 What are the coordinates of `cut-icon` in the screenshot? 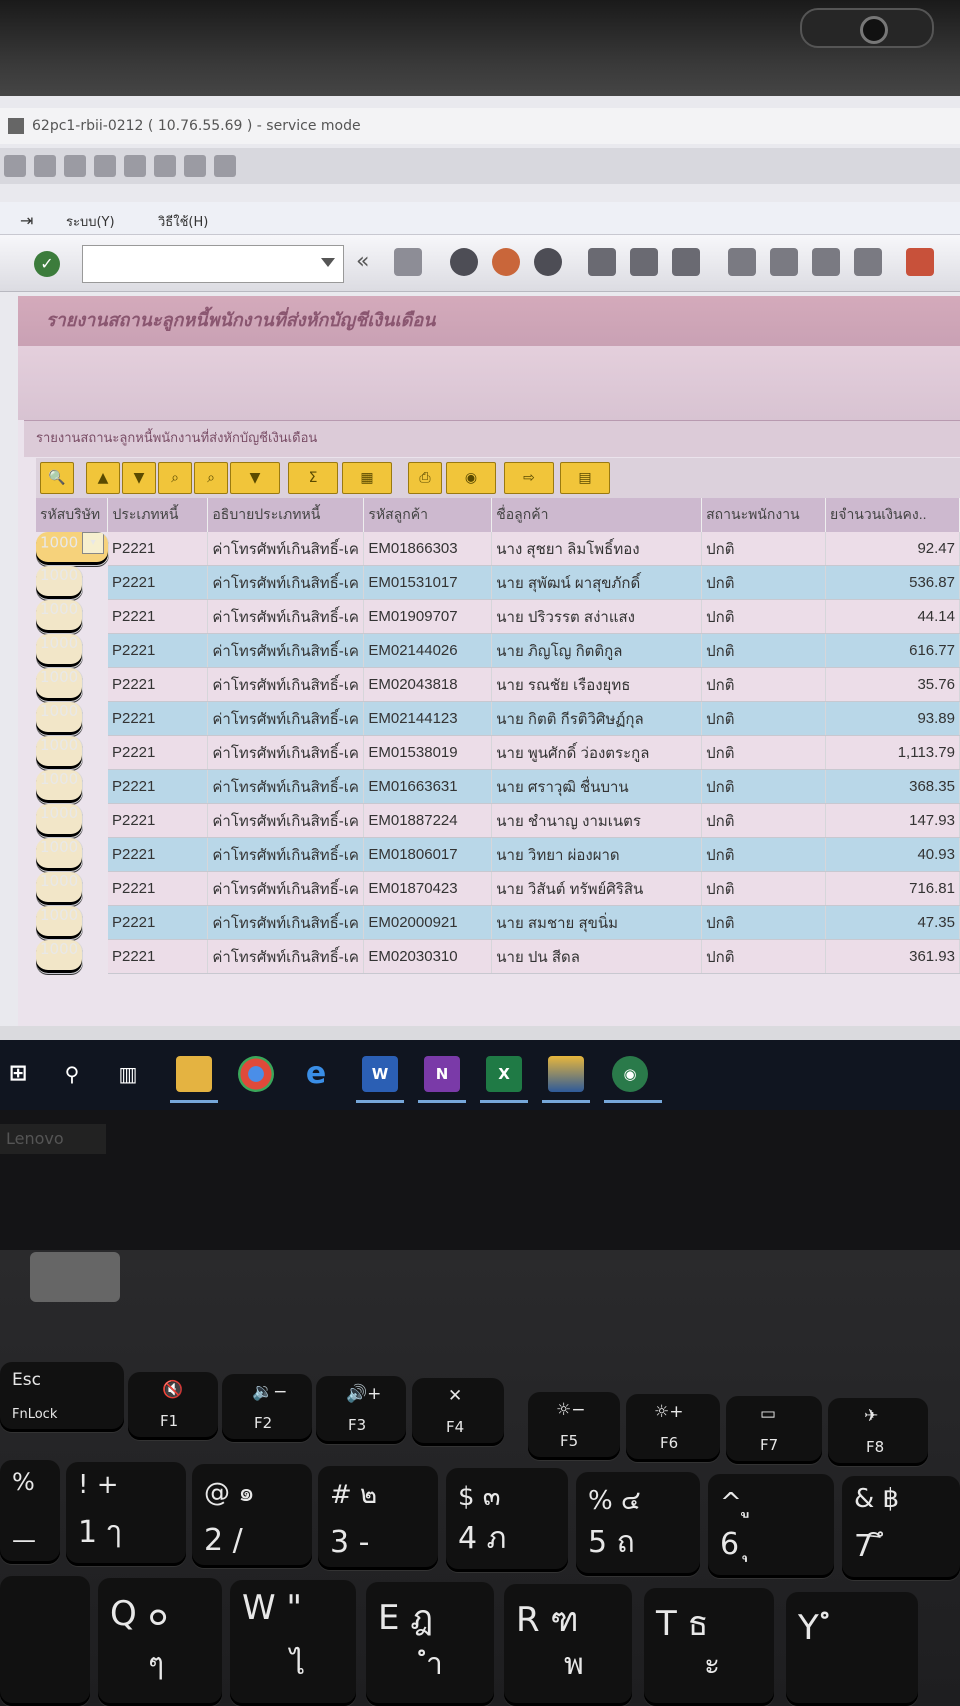 It's located at (75, 166).